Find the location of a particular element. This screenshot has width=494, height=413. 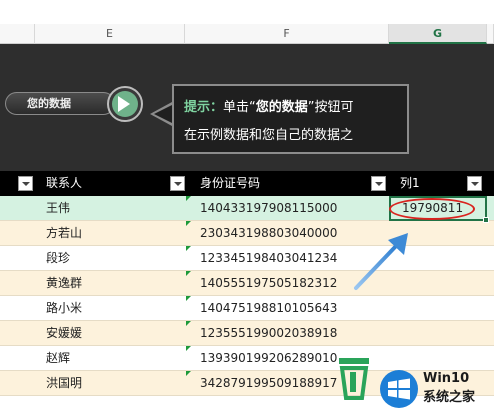

cell-id-number: 140433197908115000 is located at coordinates (268, 208).